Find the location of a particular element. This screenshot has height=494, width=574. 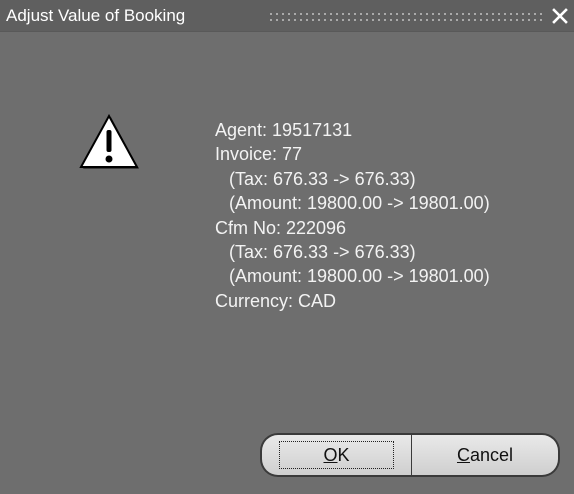

cfm-line: Cfm No: 222096 is located at coordinates (281, 227).